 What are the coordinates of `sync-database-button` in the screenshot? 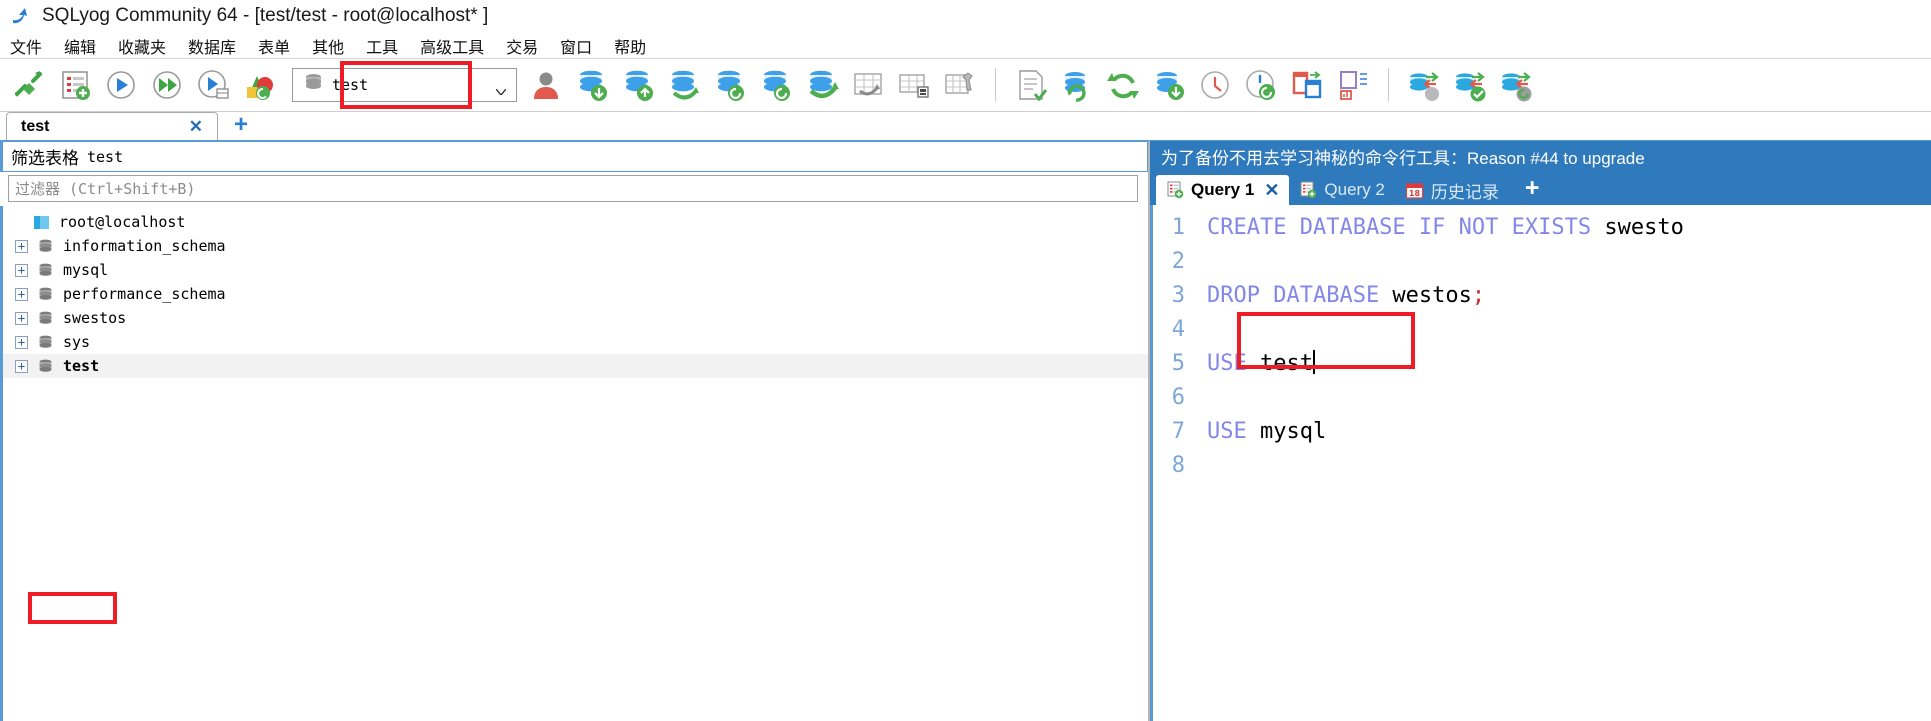 It's located at (822, 85).